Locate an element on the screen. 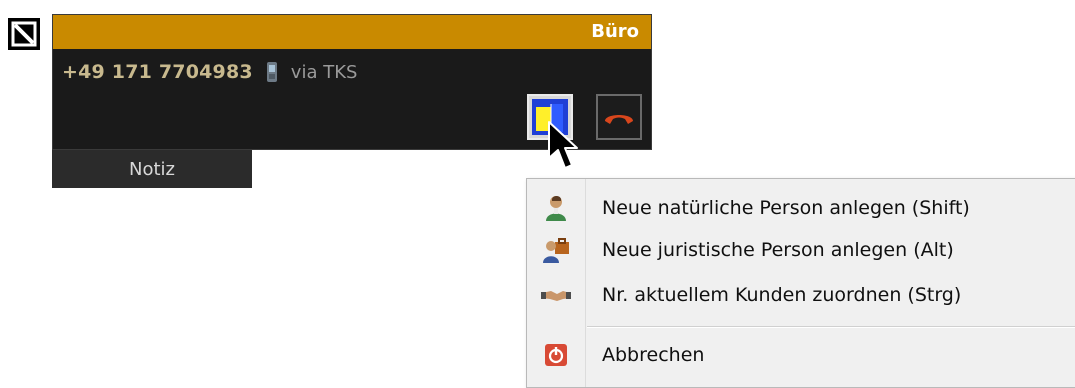 The image size is (1075, 388). mobile-phone-icon is located at coordinates (272, 72).